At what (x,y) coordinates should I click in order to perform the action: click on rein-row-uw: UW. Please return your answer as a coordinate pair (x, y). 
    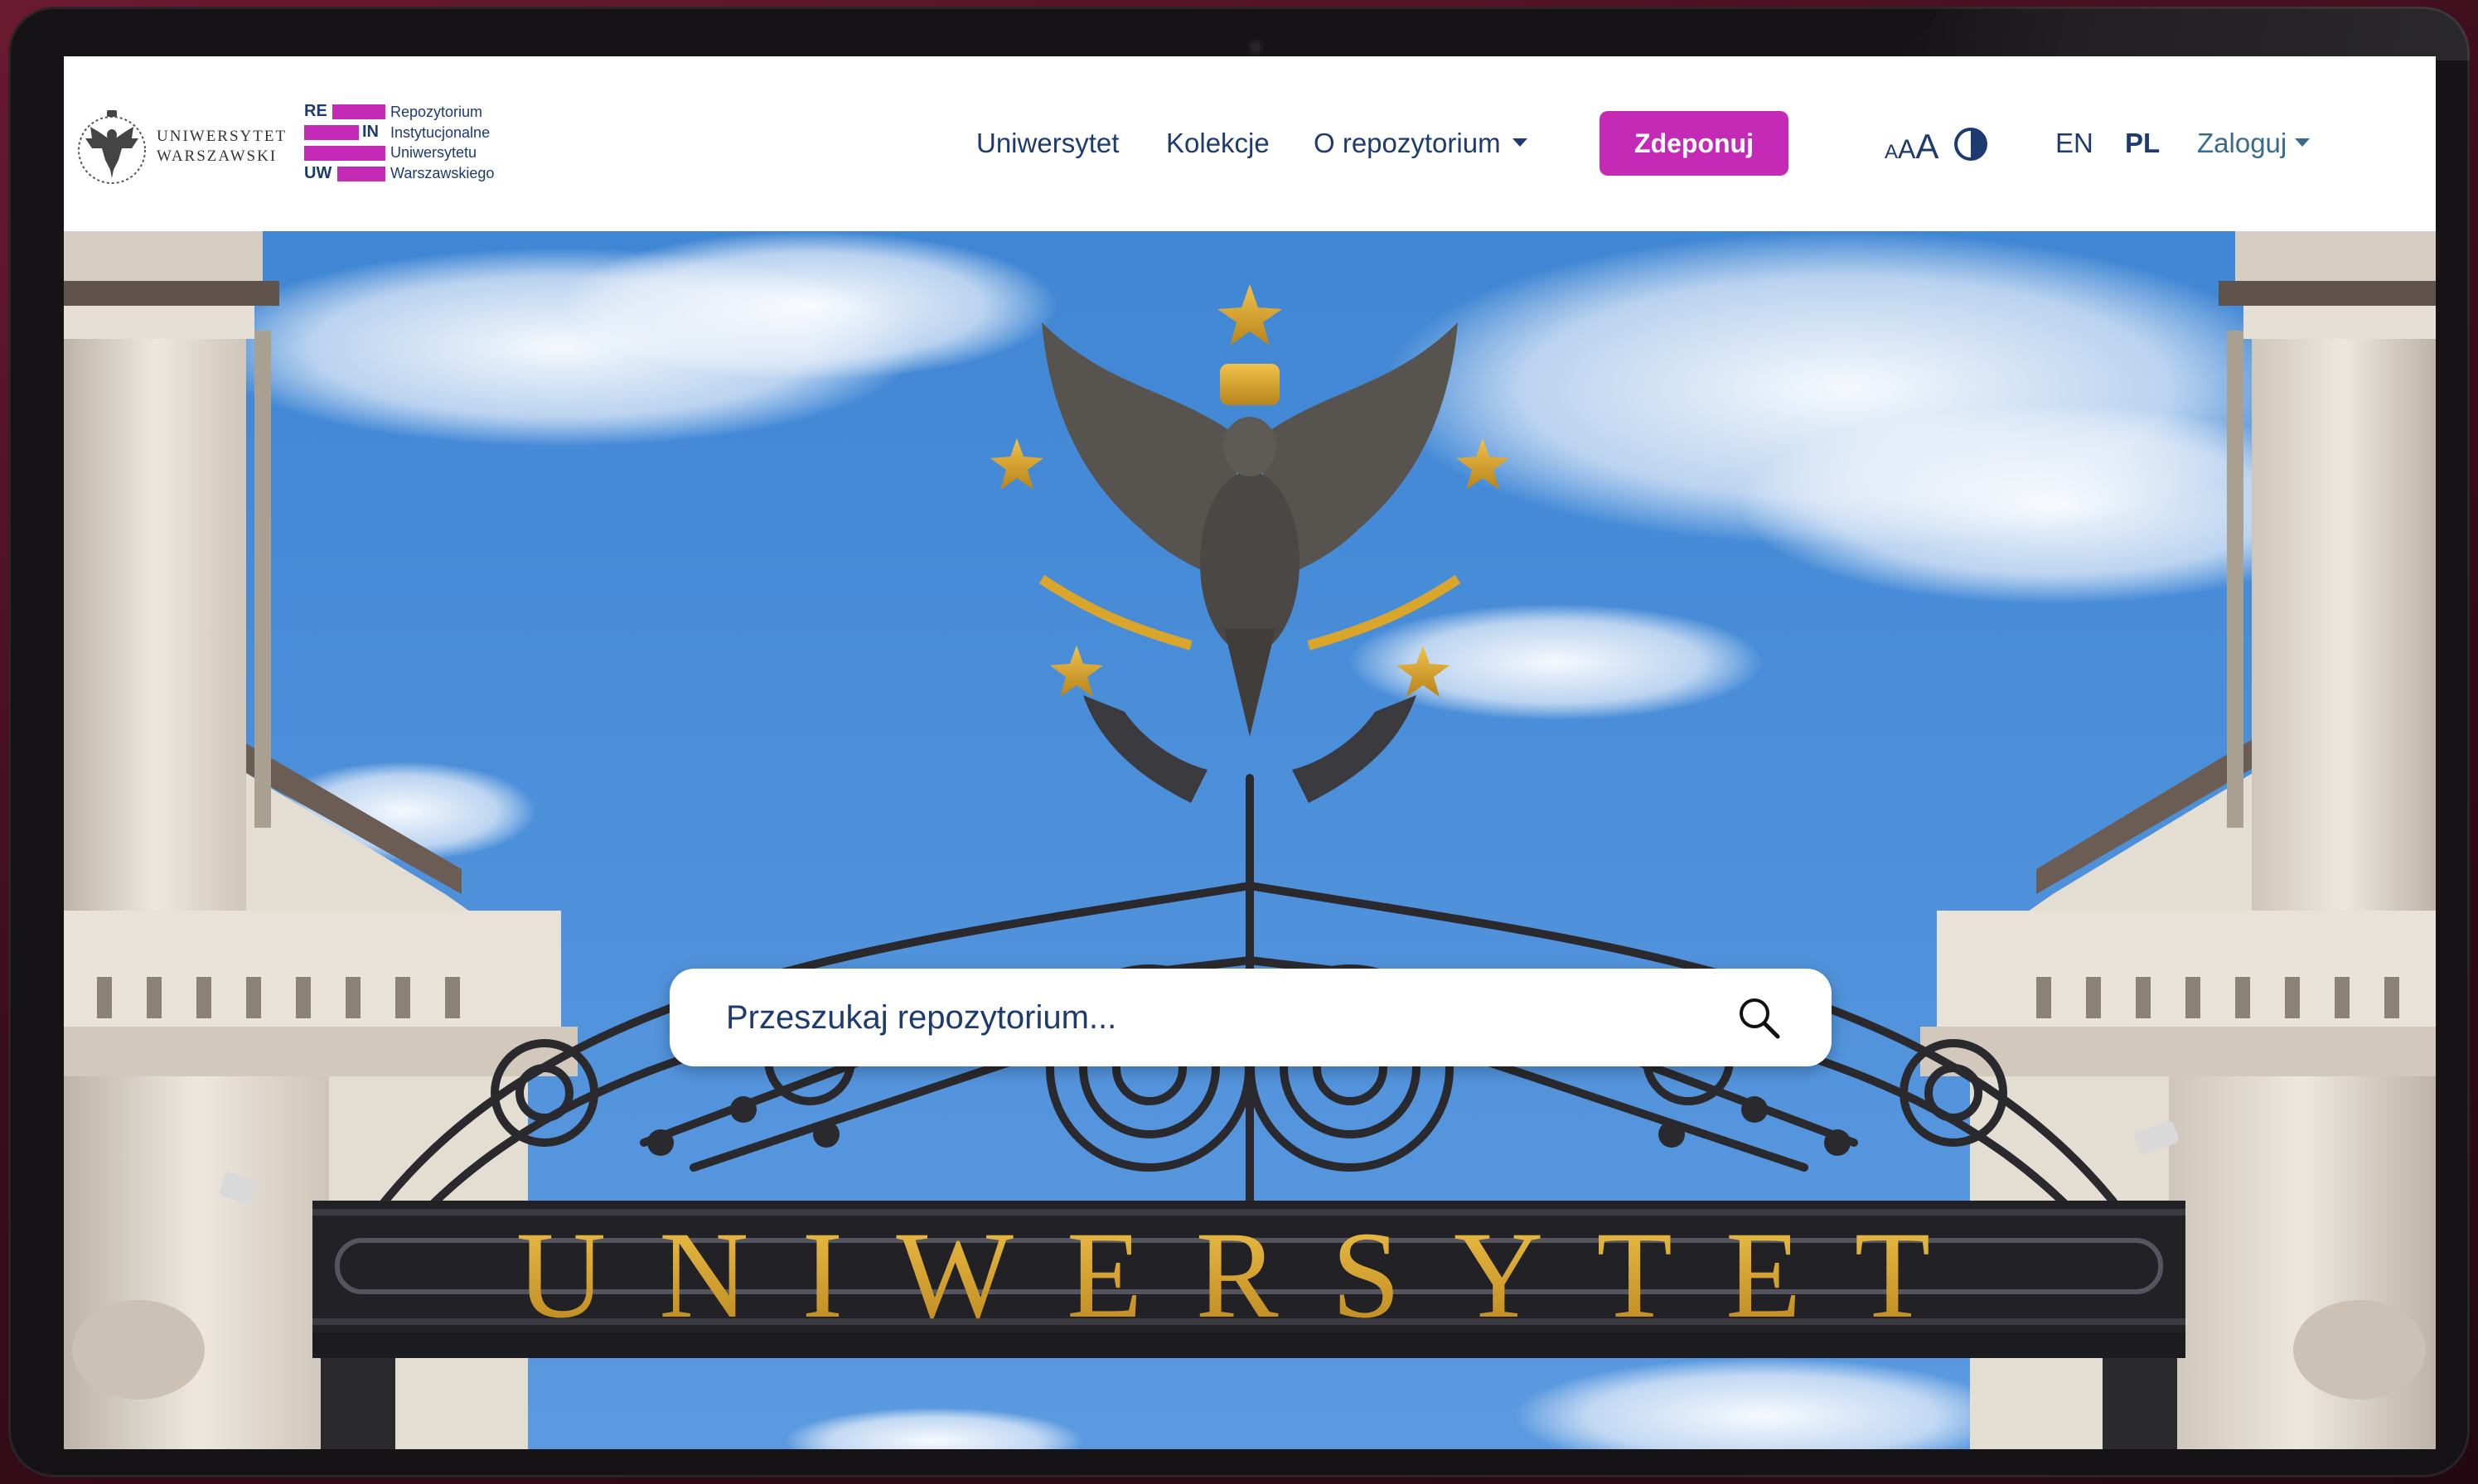
    Looking at the image, I should click on (345, 173).